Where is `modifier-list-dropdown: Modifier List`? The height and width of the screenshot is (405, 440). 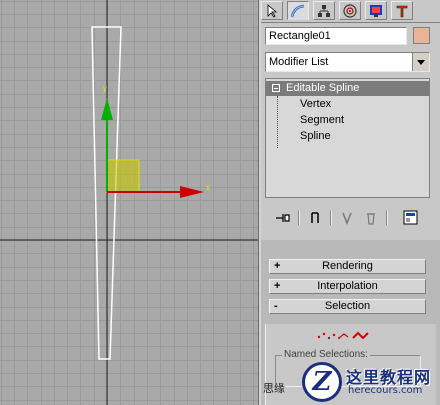 modifier-list-dropdown: Modifier List is located at coordinates (347, 62).